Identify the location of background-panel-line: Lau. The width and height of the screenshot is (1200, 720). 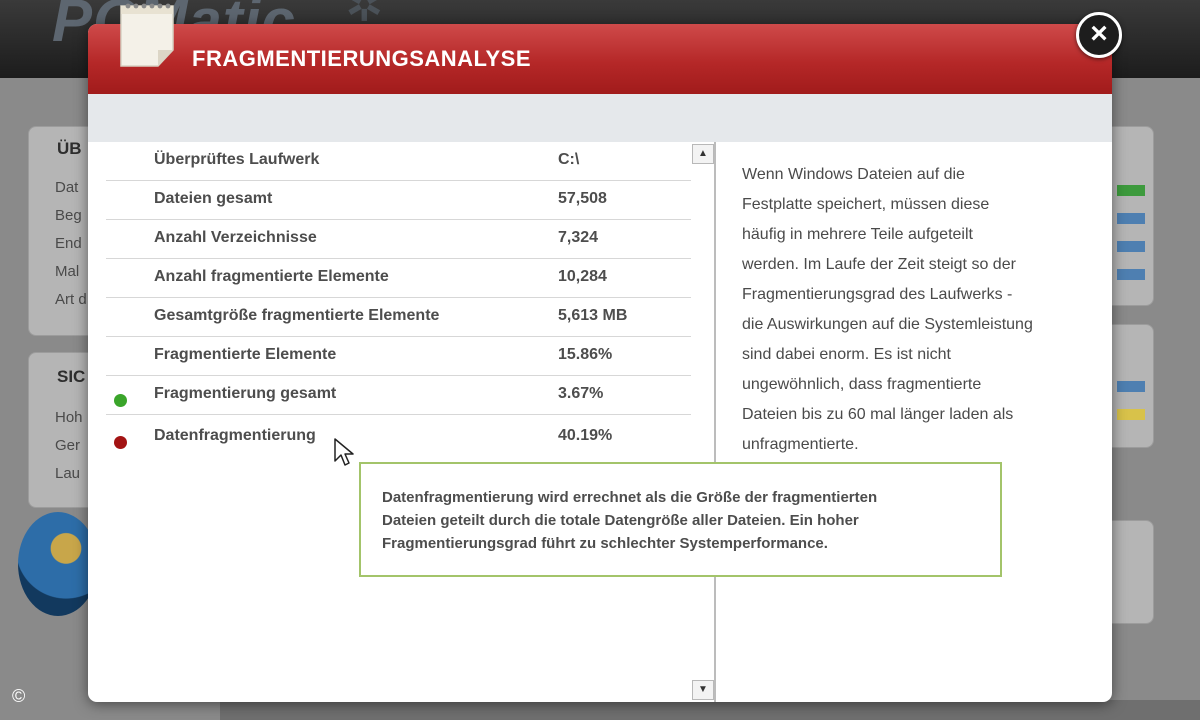
(68, 473).